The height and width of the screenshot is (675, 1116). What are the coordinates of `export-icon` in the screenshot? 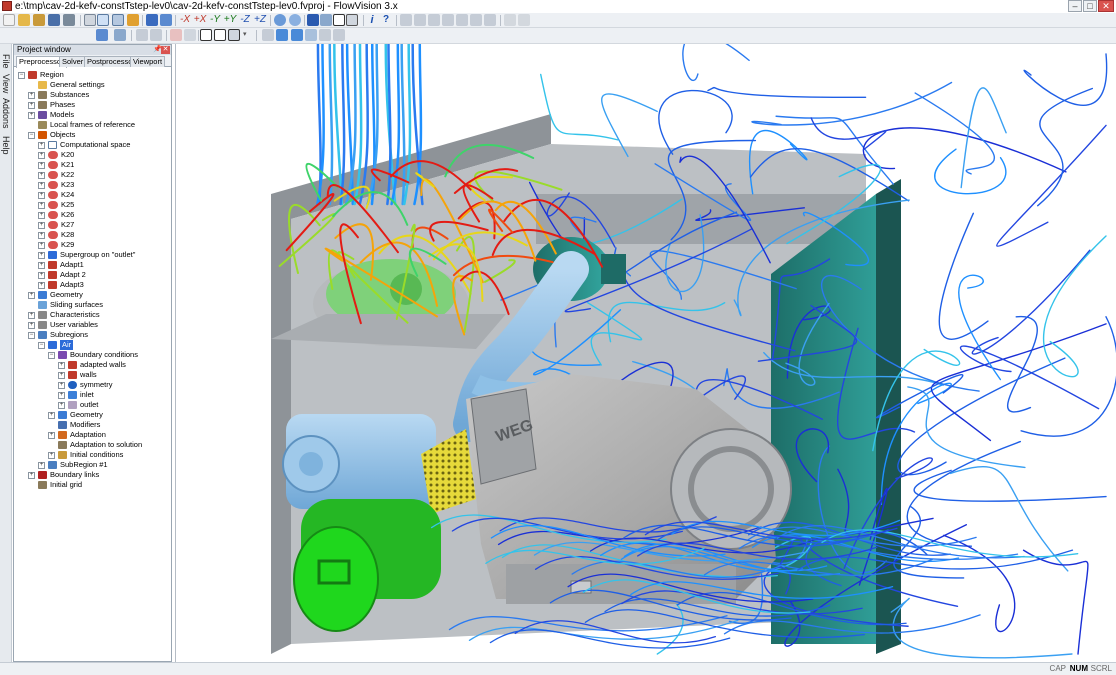 It's located at (156, 35).